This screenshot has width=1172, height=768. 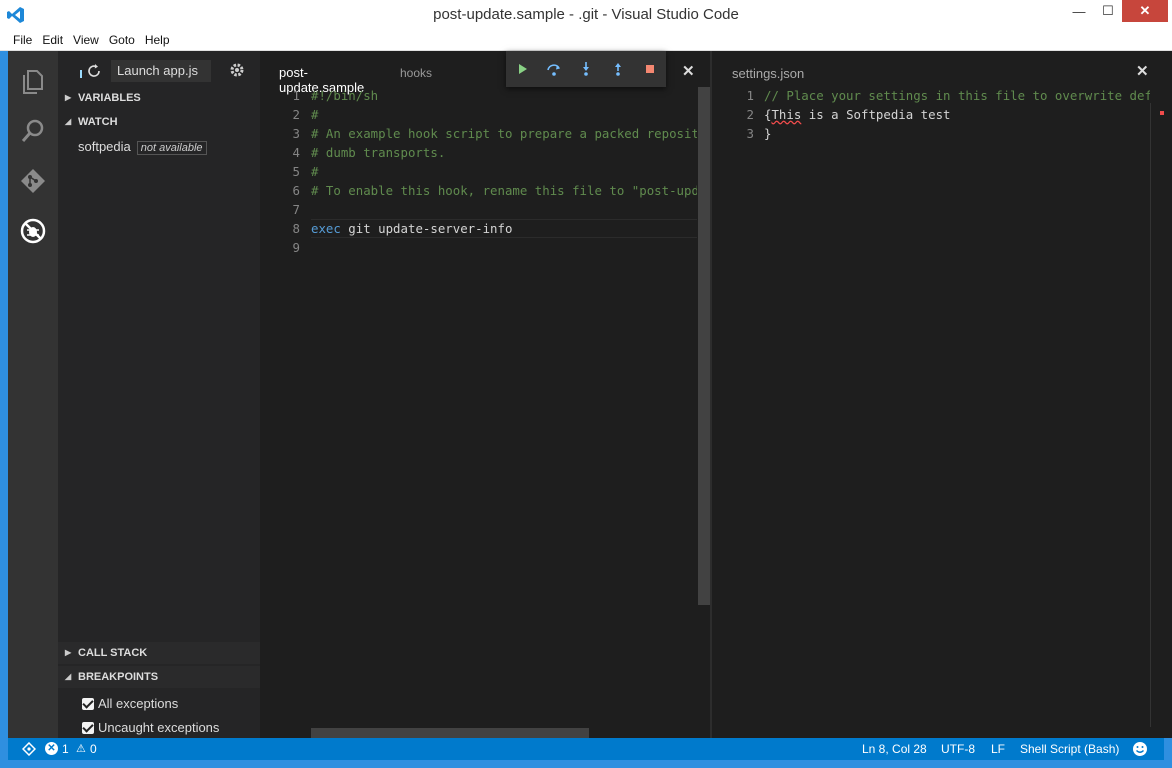 I want to click on search-icon, so click(x=33, y=131).